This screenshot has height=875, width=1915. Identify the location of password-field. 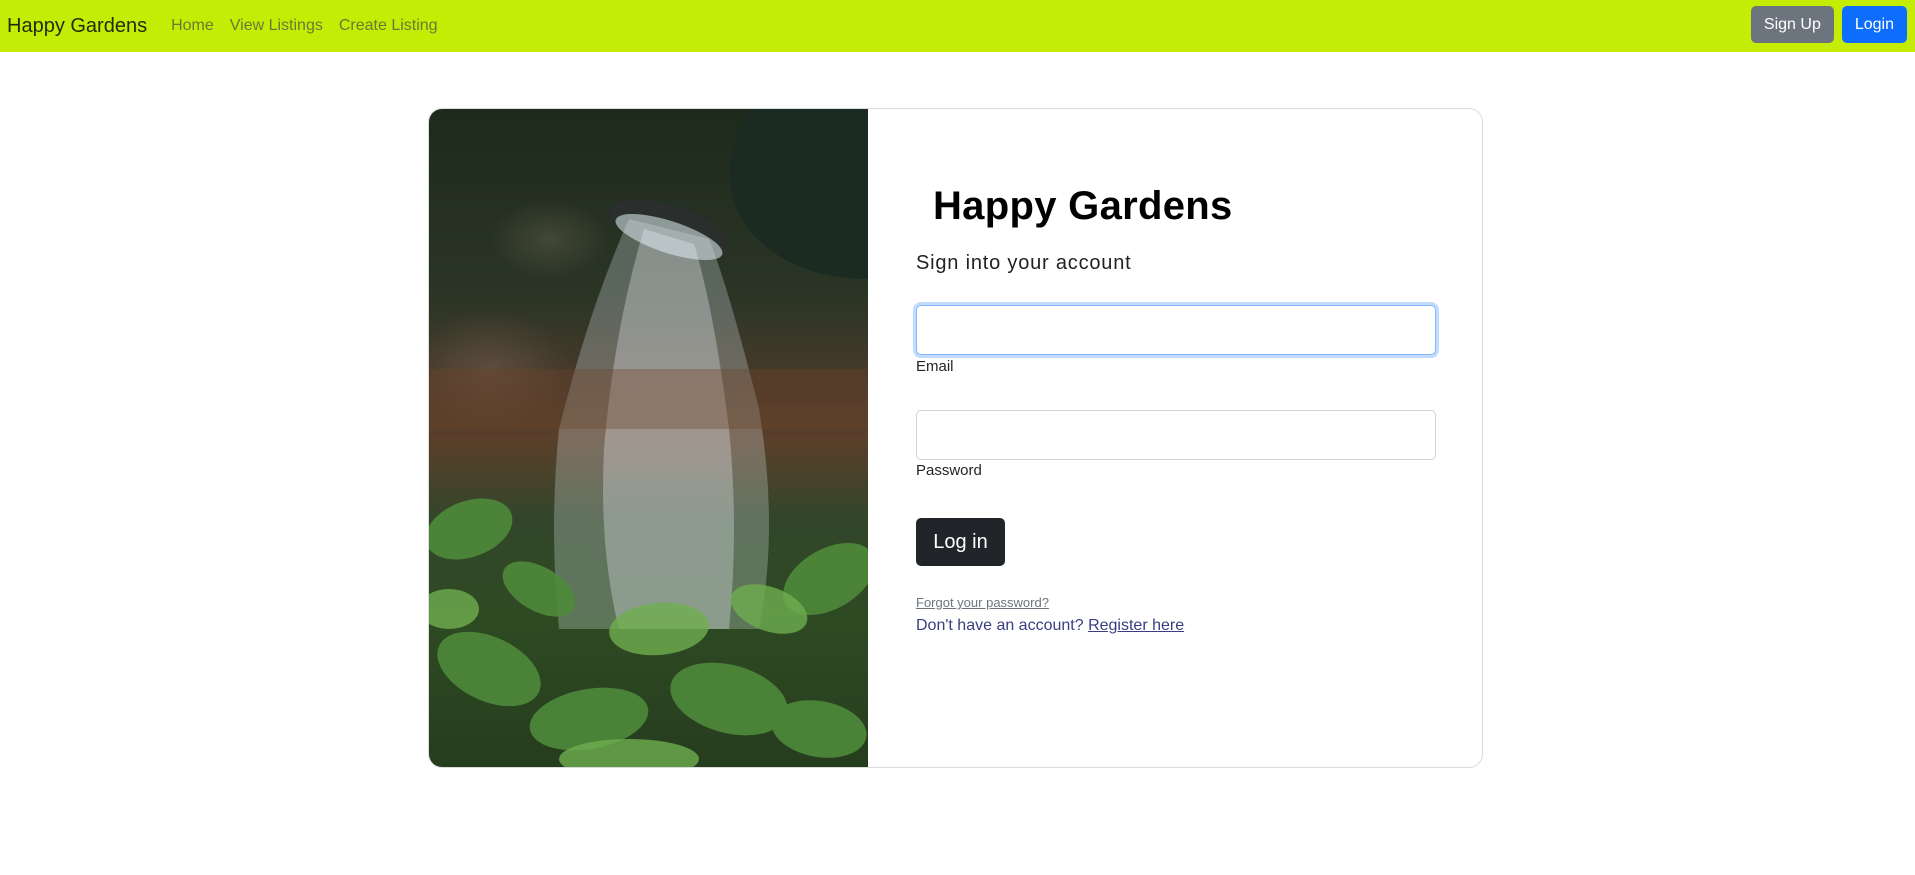
(1176, 435).